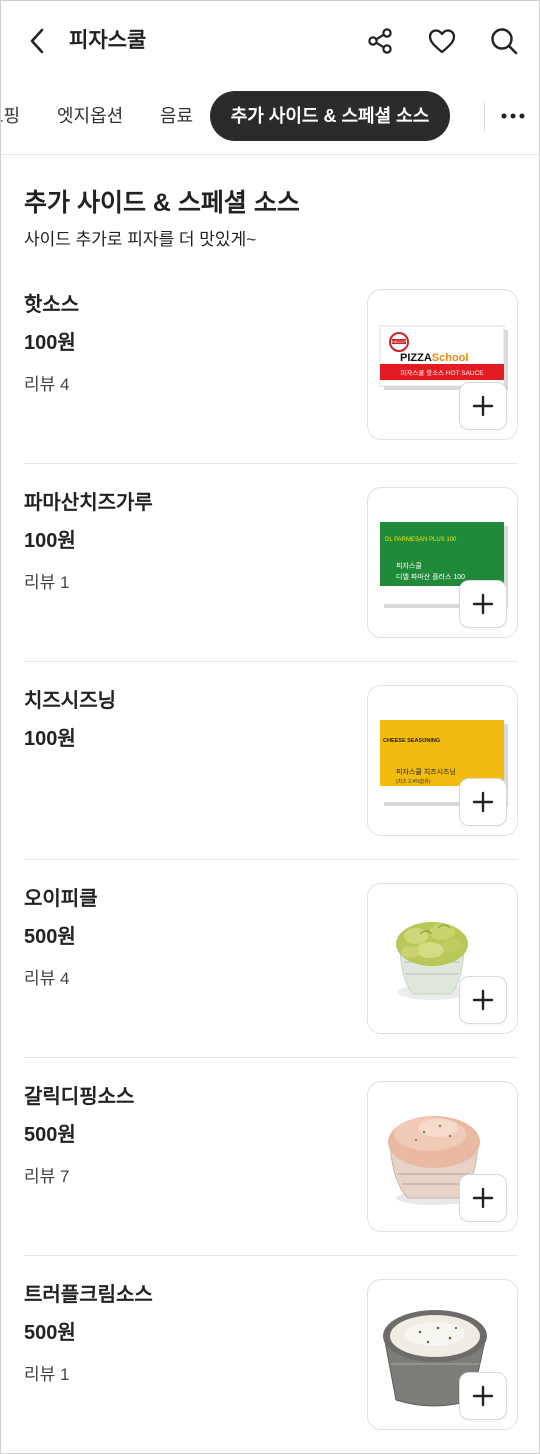  I want to click on item-name: 핫소스, so click(52, 305).